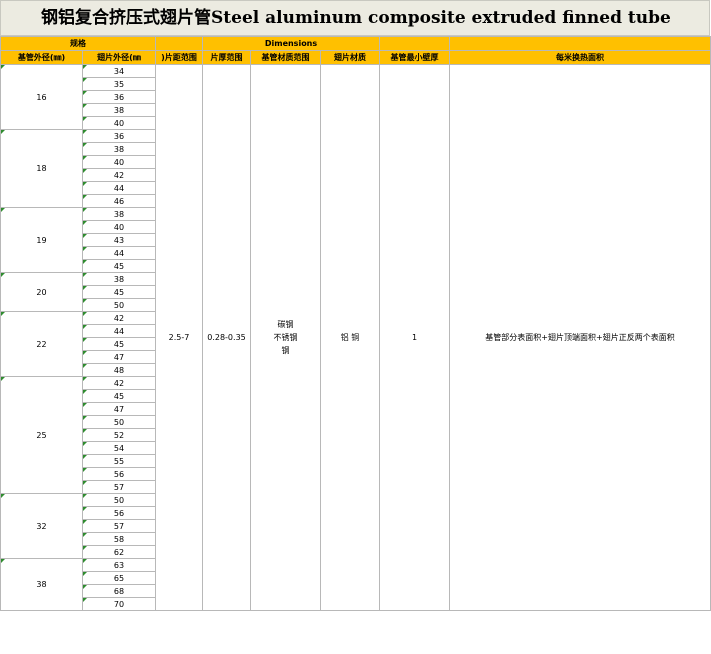 This screenshot has width=711, height=654. Describe the element at coordinates (41, 526) in the screenshot. I see `base-od-cell: 32` at that location.